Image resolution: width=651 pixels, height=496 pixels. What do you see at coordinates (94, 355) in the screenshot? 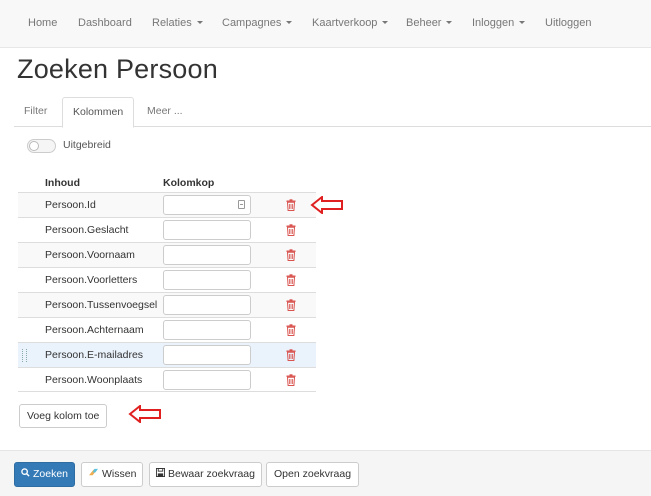
I see `row-content-label: Persoon.E-mailadres` at bounding box center [94, 355].